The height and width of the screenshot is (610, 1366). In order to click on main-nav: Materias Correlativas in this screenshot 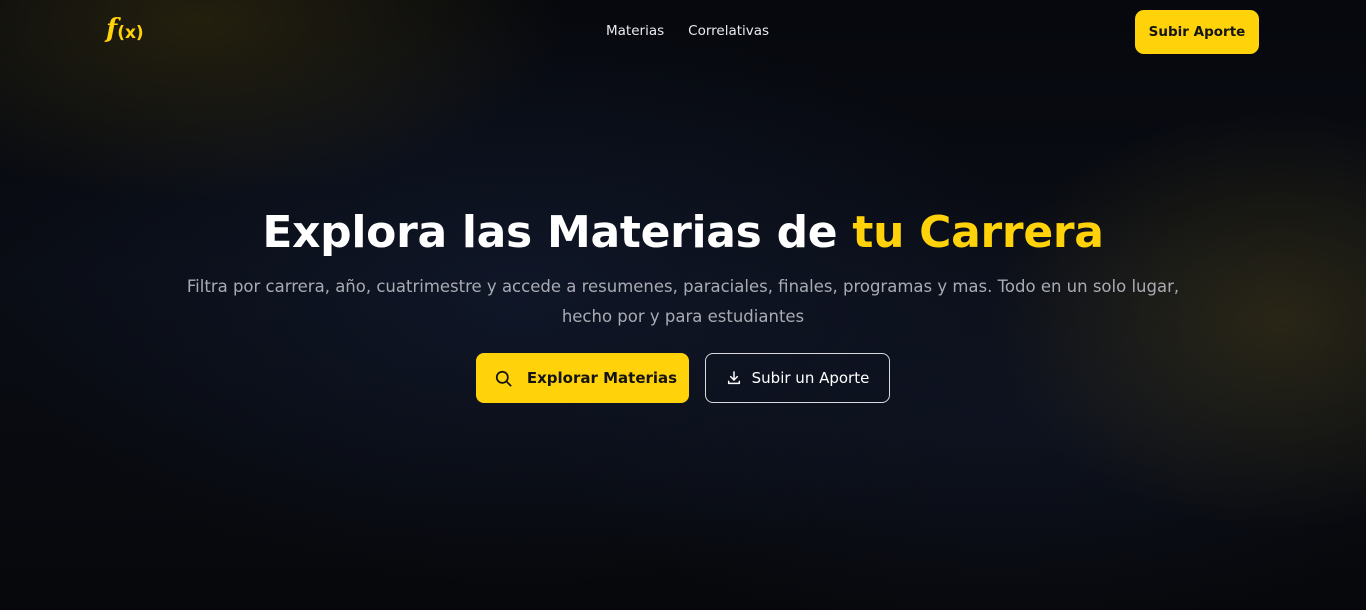, I will do `click(687, 31)`.